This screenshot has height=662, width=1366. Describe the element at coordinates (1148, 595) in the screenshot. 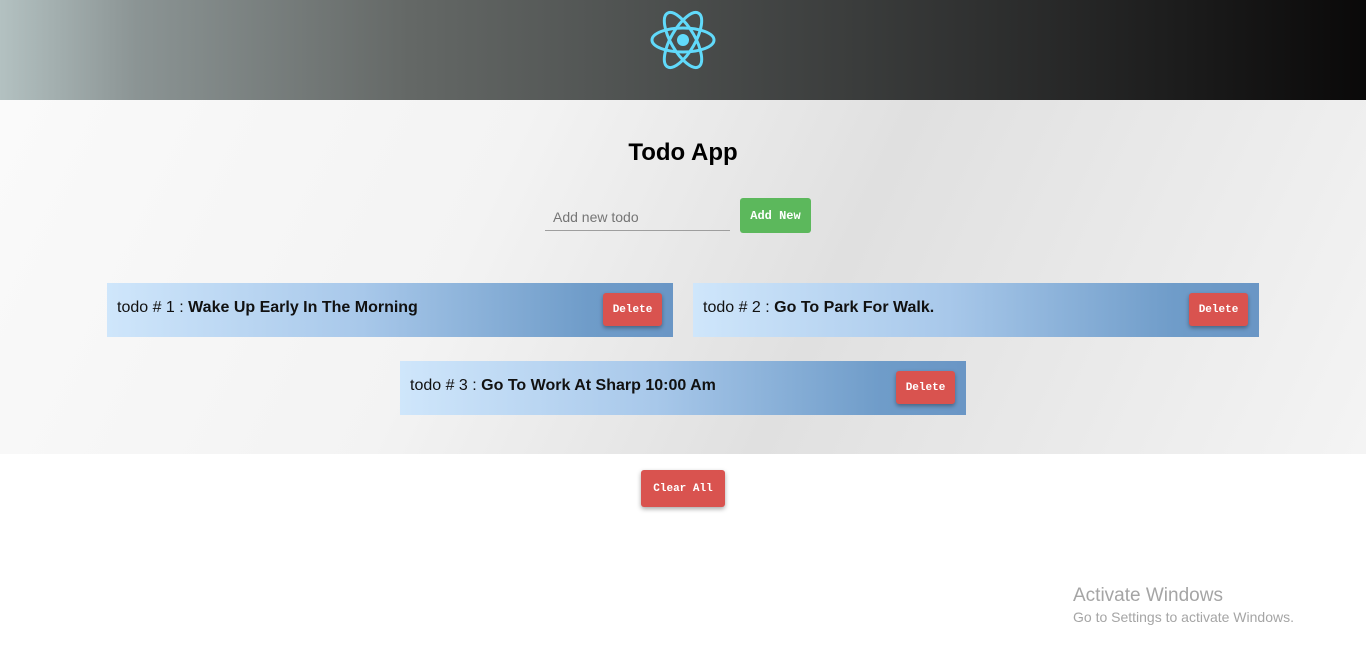

I see `watermark-title: Activate Windows` at that location.